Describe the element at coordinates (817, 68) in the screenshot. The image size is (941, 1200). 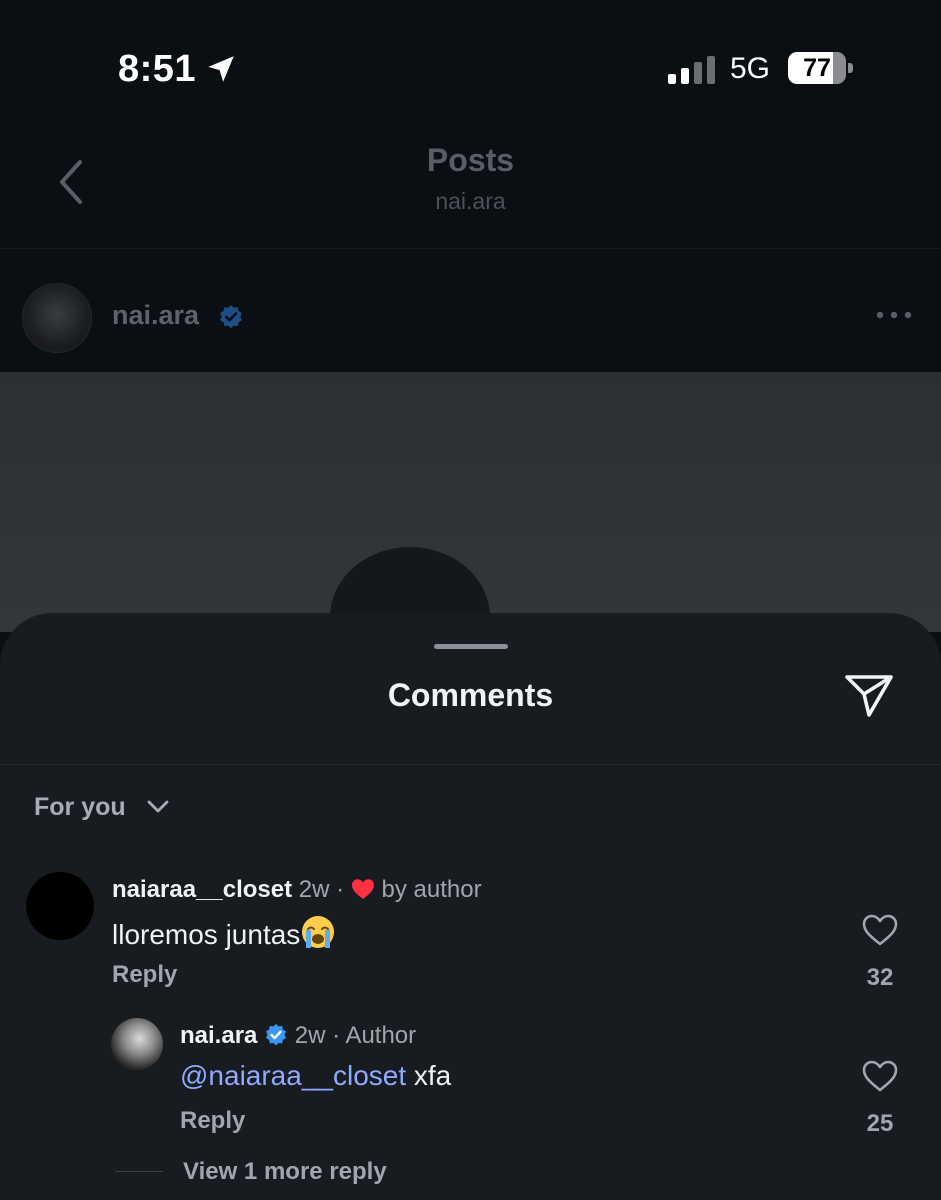
I see `battery-level: 77` at that location.